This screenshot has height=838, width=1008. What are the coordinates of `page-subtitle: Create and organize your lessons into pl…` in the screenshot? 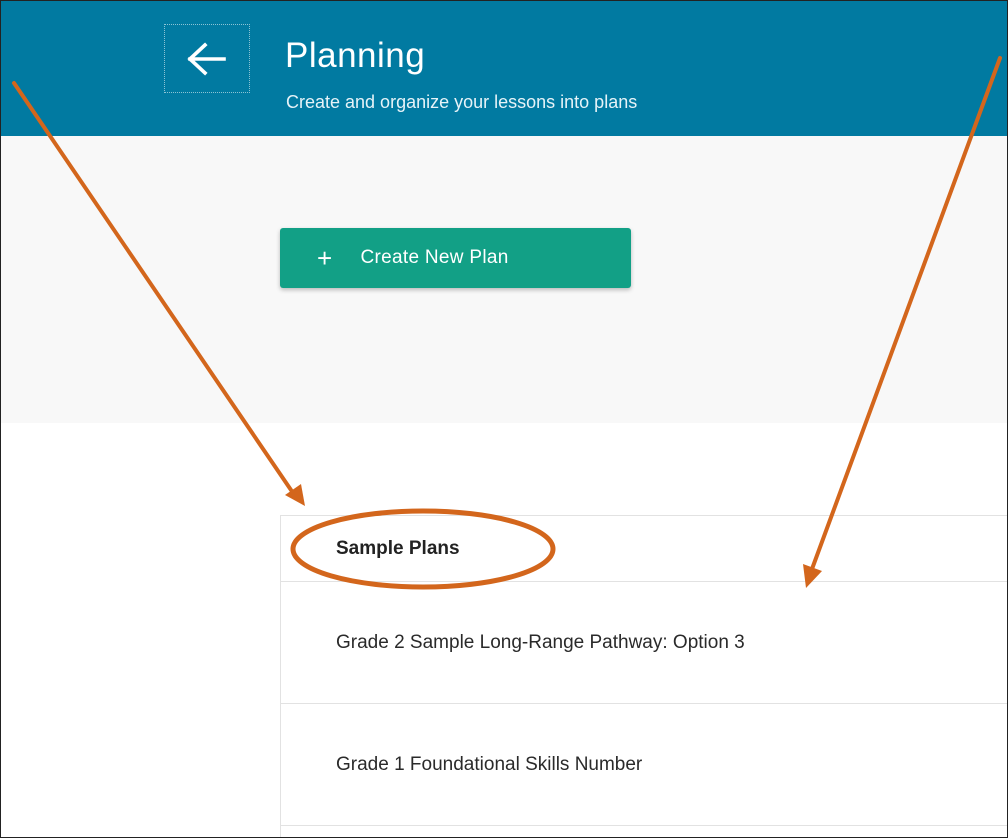 It's located at (462, 102).